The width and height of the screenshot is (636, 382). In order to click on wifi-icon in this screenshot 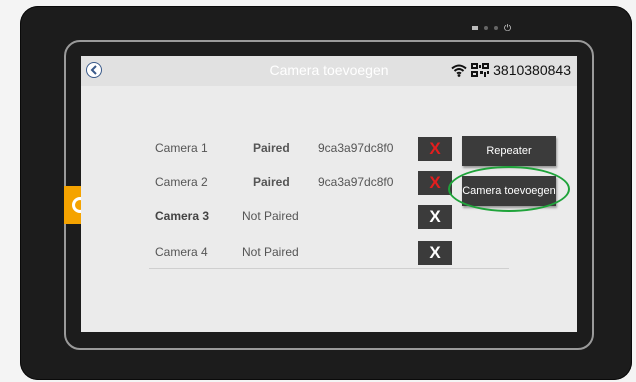, I will do `click(459, 70)`.